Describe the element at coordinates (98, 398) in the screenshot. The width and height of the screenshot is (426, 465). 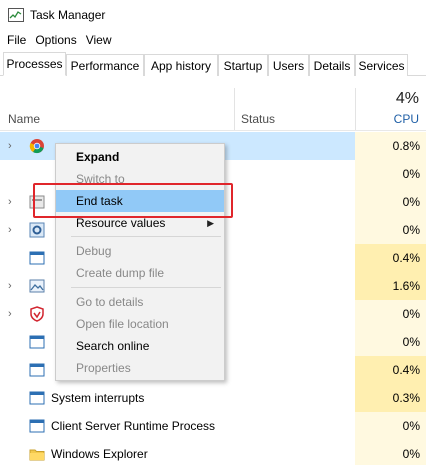
I see `process-name: System interrupts` at that location.